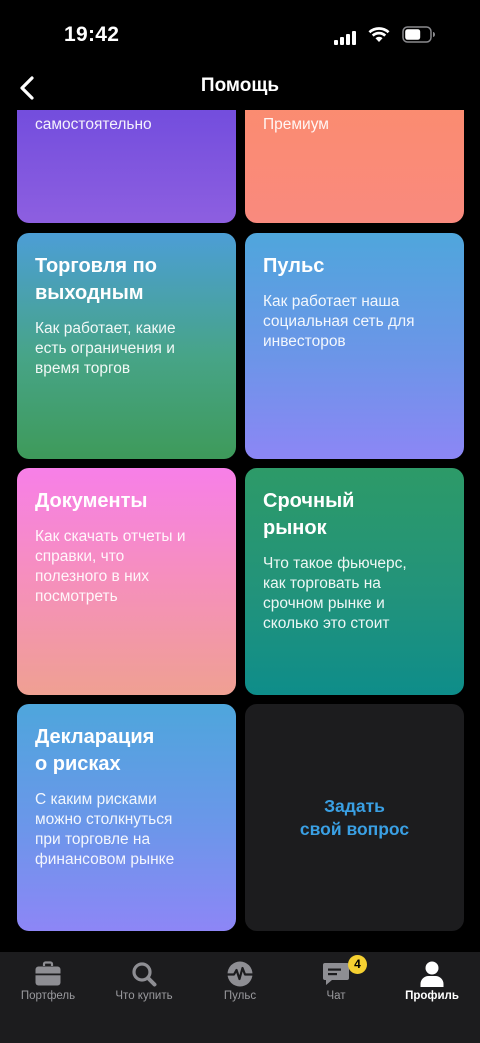 Image resolution: width=480 pixels, height=1043 pixels. Describe the element at coordinates (96, 279) in the screenshot. I see `card-title: Торговля по выходным` at that location.